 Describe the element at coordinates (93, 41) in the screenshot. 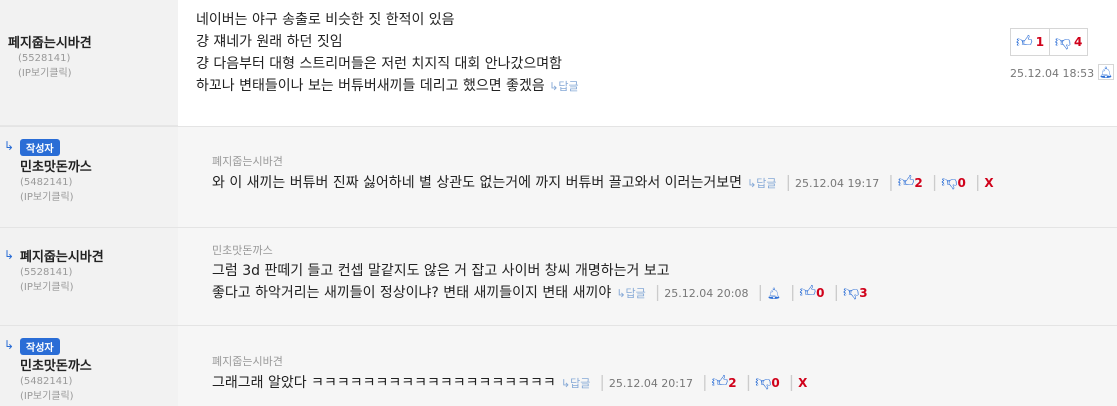

I see `user-nickname: 페지줍는시바견` at that location.